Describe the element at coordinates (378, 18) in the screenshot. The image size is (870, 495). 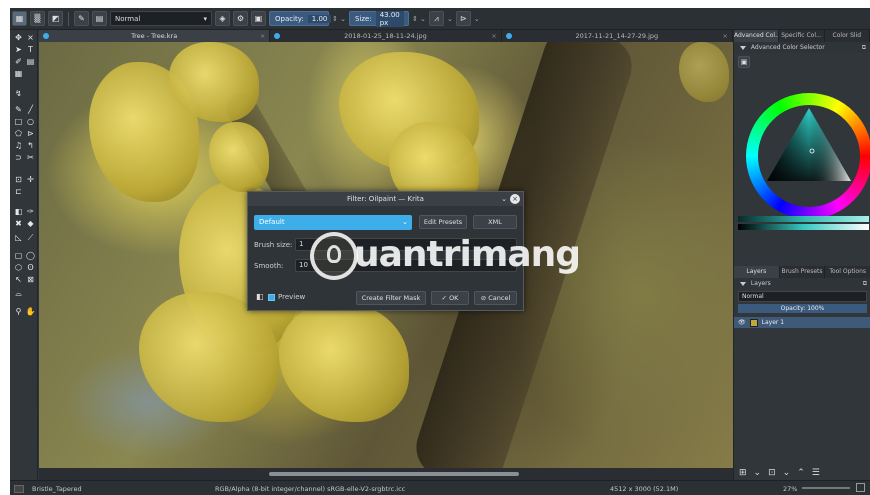
I see `size-slider: Size: 43.00 px` at that location.